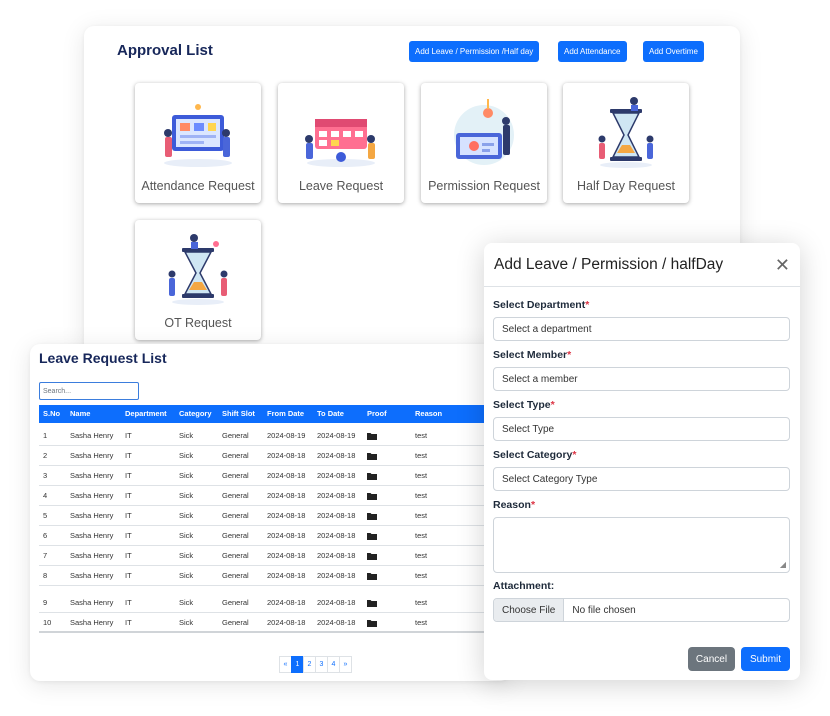 The height and width of the screenshot is (716, 830). I want to click on close-icon: ✕, so click(782, 265).